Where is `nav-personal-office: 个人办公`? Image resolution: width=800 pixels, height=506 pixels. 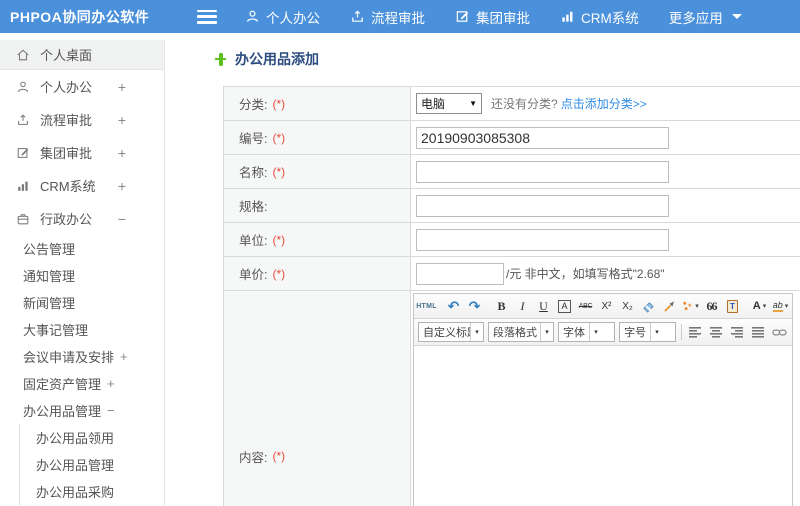 nav-personal-office: 个人办公 is located at coordinates (282, 17).